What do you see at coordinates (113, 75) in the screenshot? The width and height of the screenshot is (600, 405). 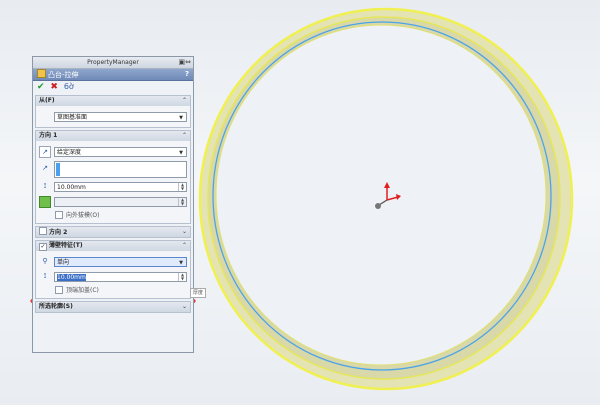 I see `feature-title-bar: 凸台-拉伸 ?` at bounding box center [113, 75].